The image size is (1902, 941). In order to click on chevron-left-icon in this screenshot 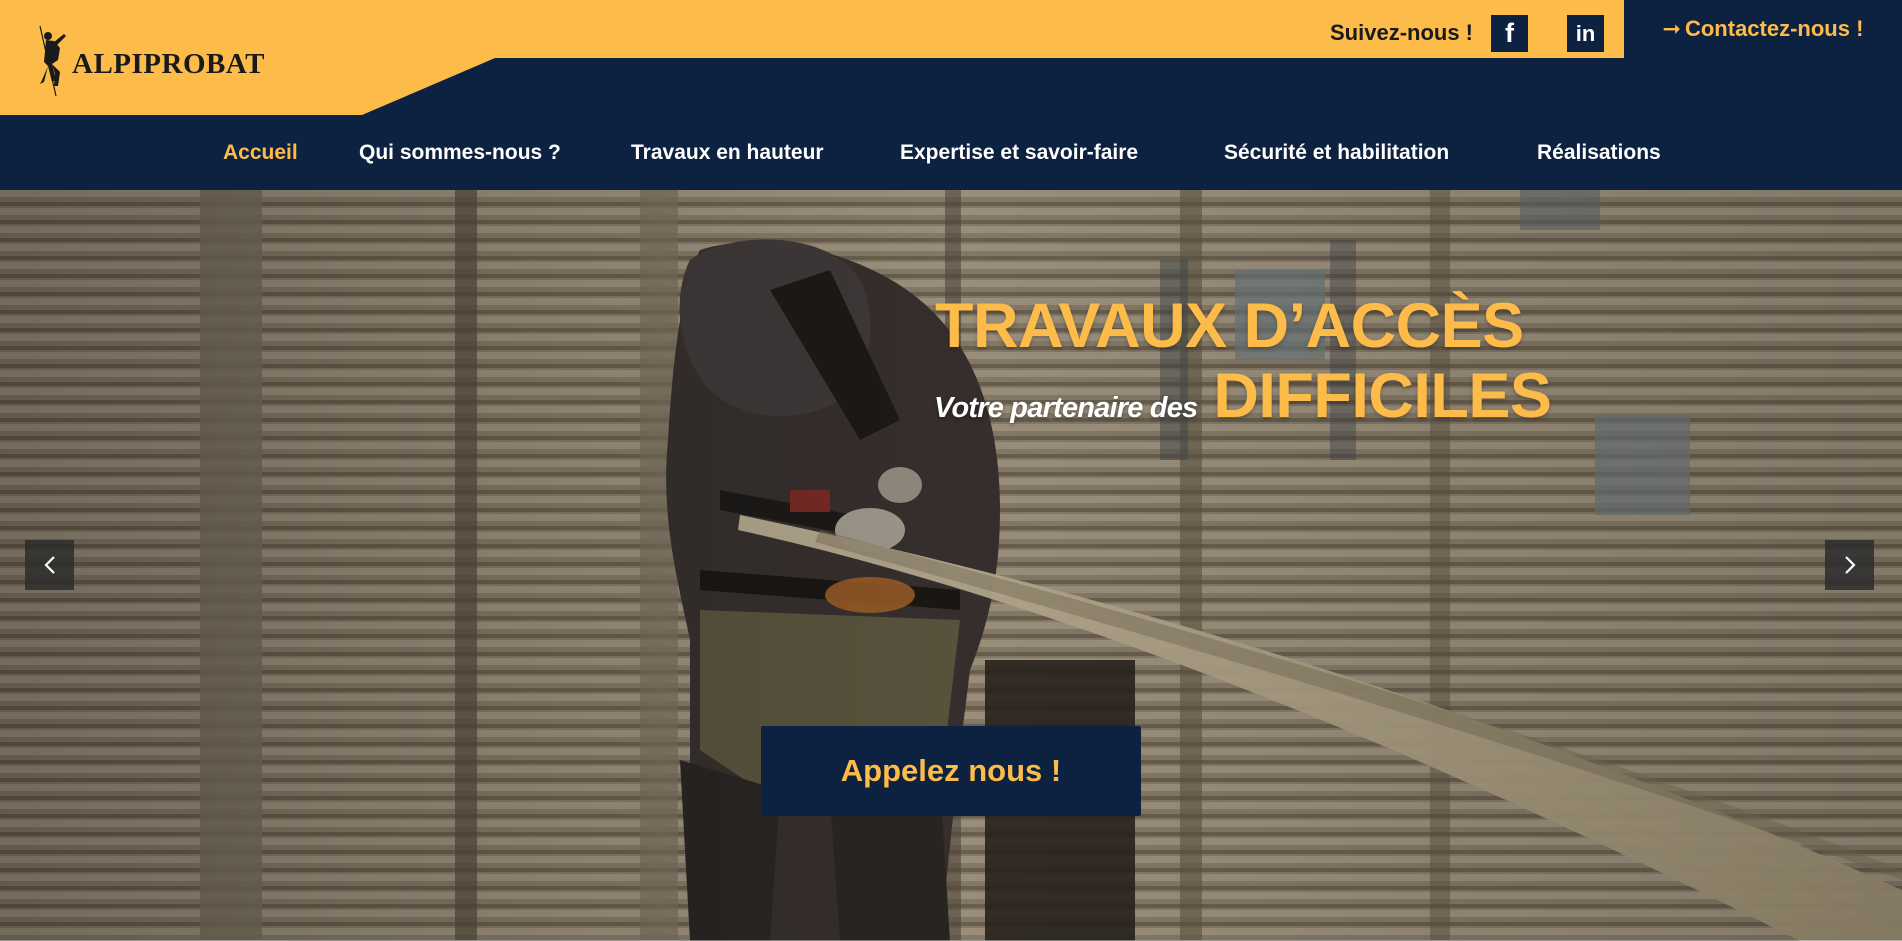, I will do `click(49, 565)`.